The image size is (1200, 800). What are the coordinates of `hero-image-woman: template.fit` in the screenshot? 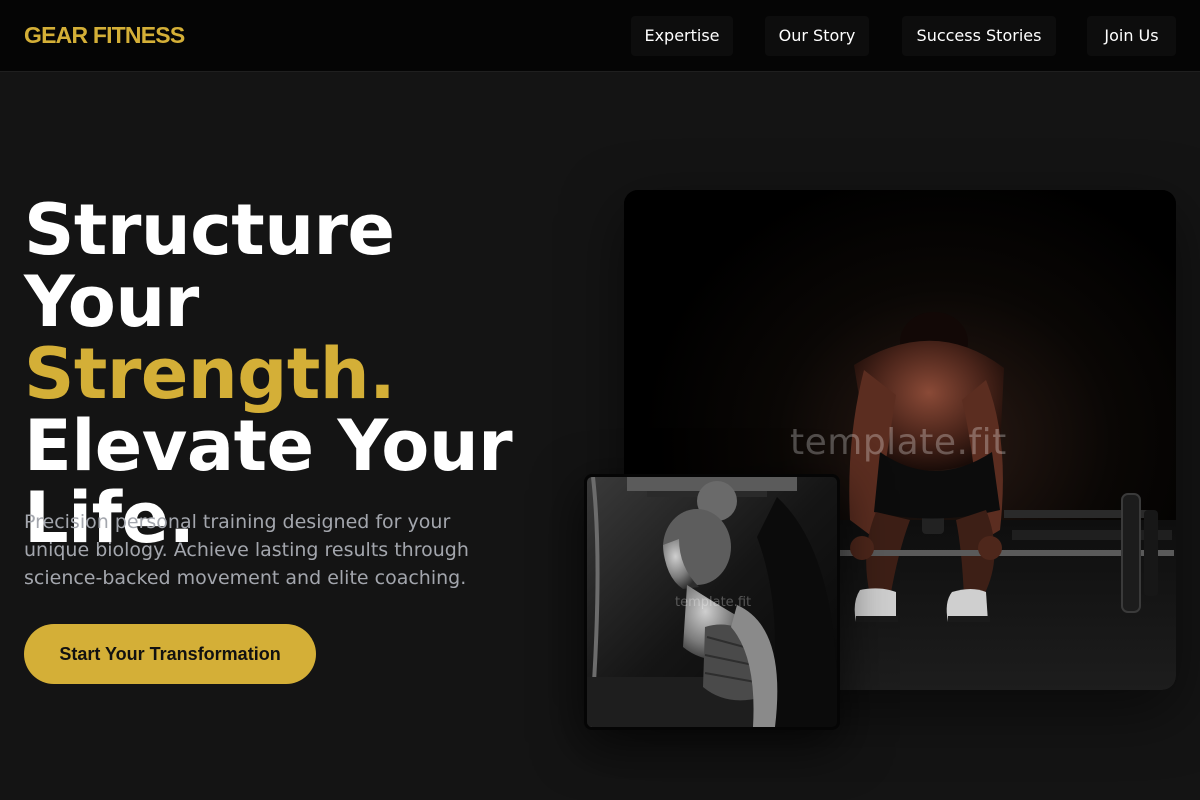 It's located at (712, 602).